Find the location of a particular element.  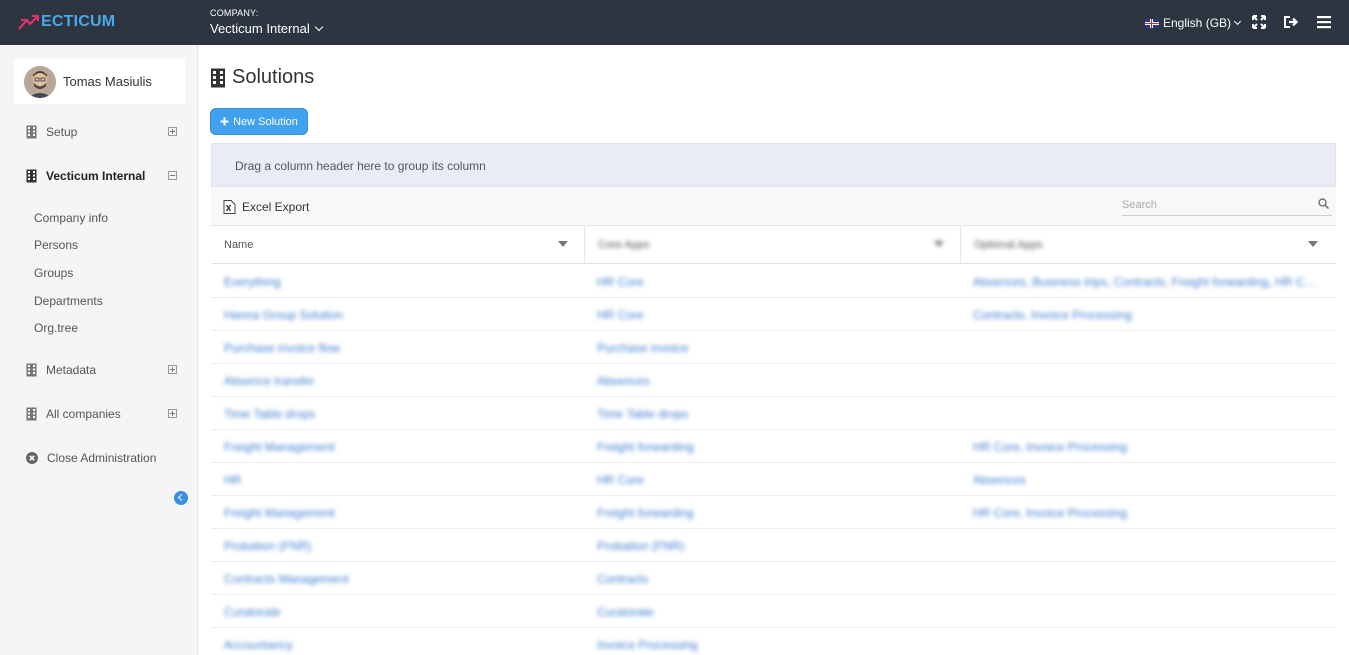

logo-text: ECTICUM is located at coordinates (78, 21).